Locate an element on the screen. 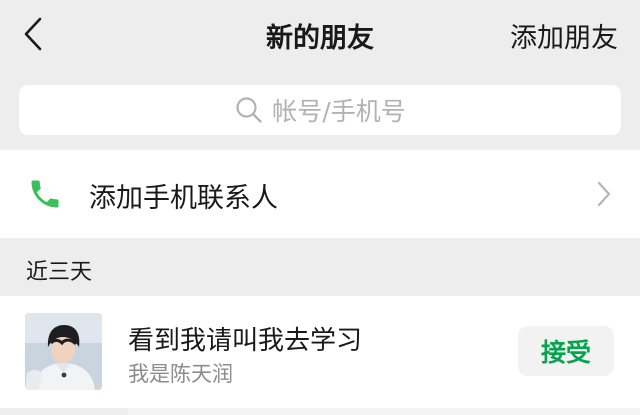 This screenshot has height=415, width=640. request-name: 看到我请叫我去学习 is located at coordinates (245, 341).